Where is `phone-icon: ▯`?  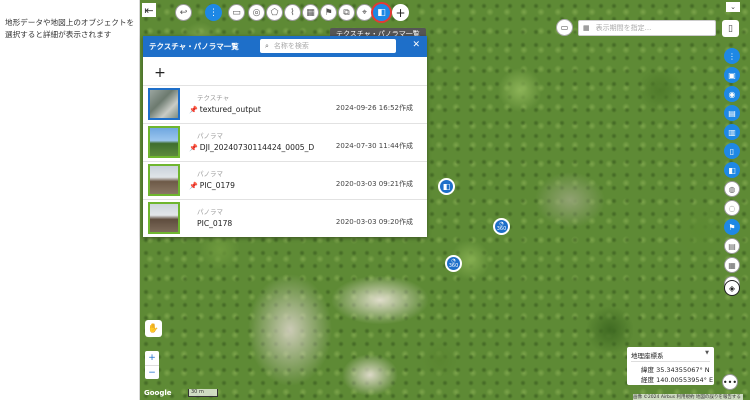
phone-icon: ▯ is located at coordinates (732, 151).